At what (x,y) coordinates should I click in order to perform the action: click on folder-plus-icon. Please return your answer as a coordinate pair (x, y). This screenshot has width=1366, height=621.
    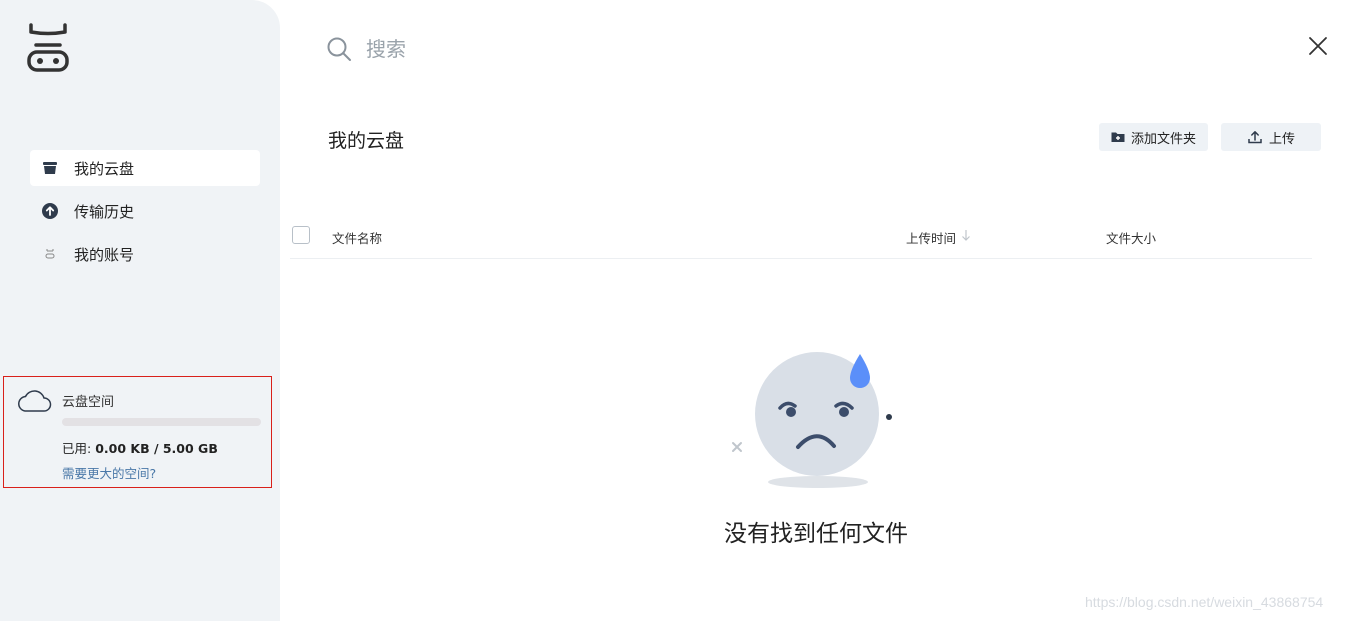
    Looking at the image, I should click on (1118, 137).